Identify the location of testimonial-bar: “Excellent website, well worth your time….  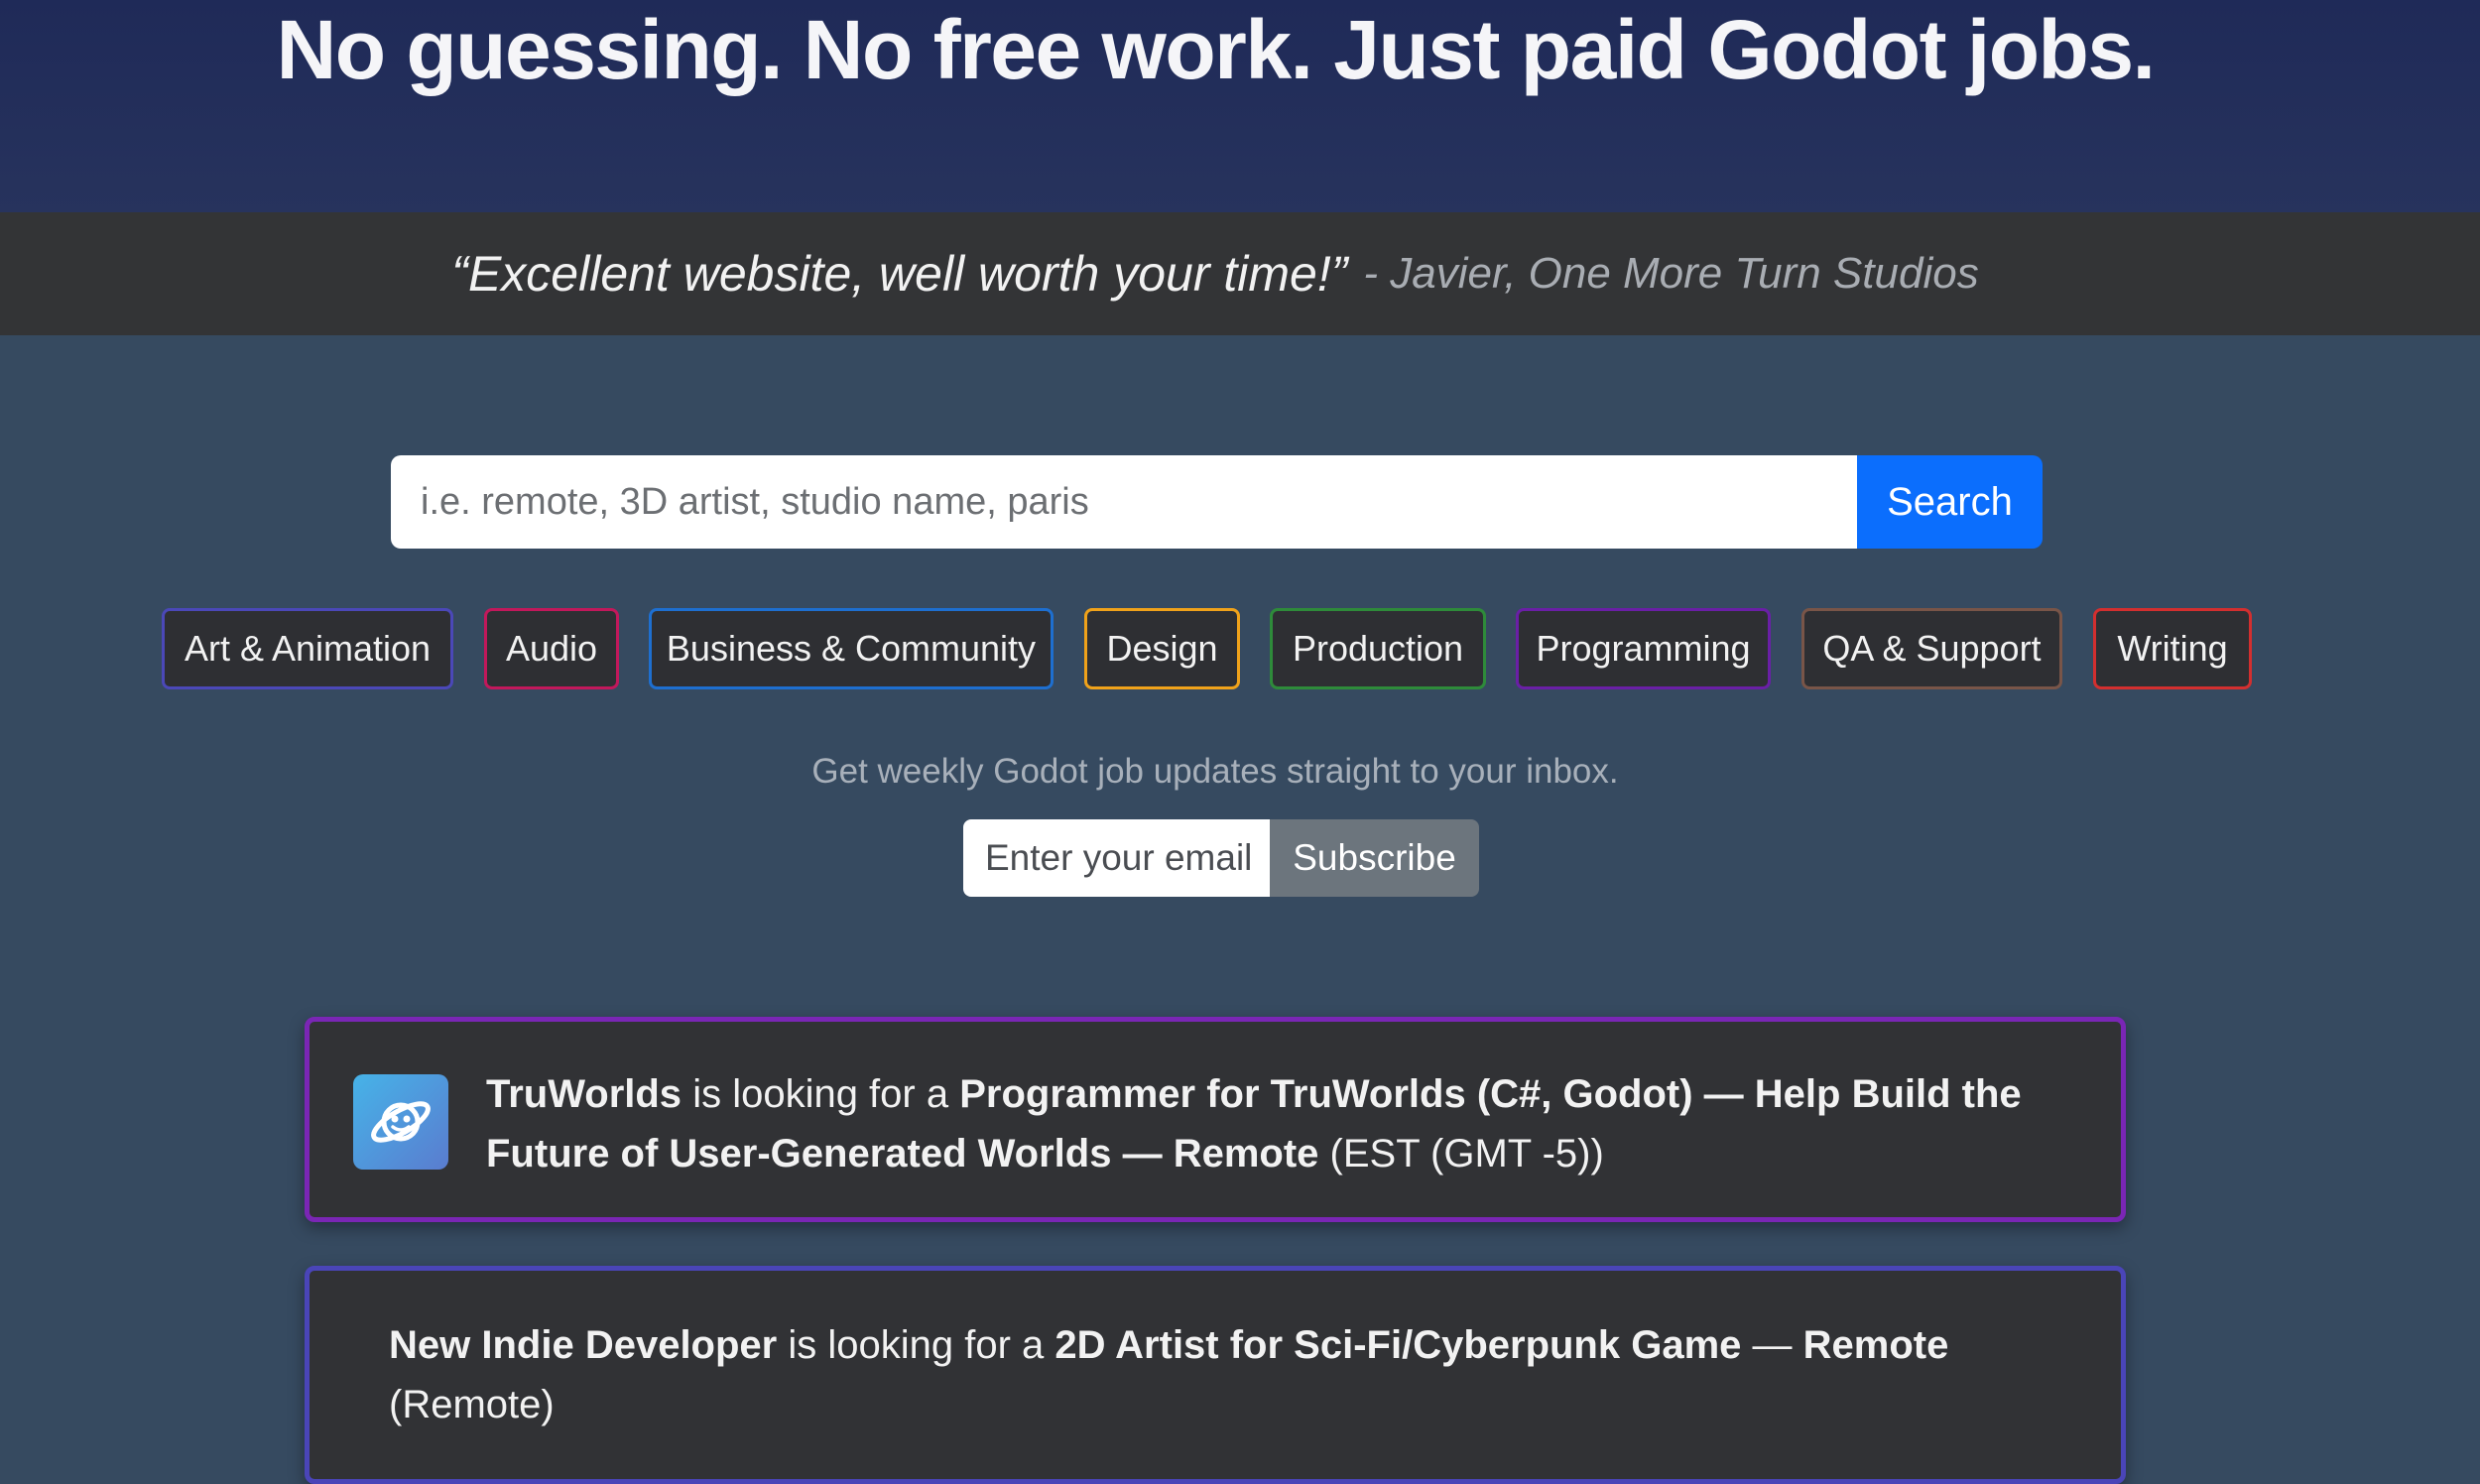
(1240, 273).